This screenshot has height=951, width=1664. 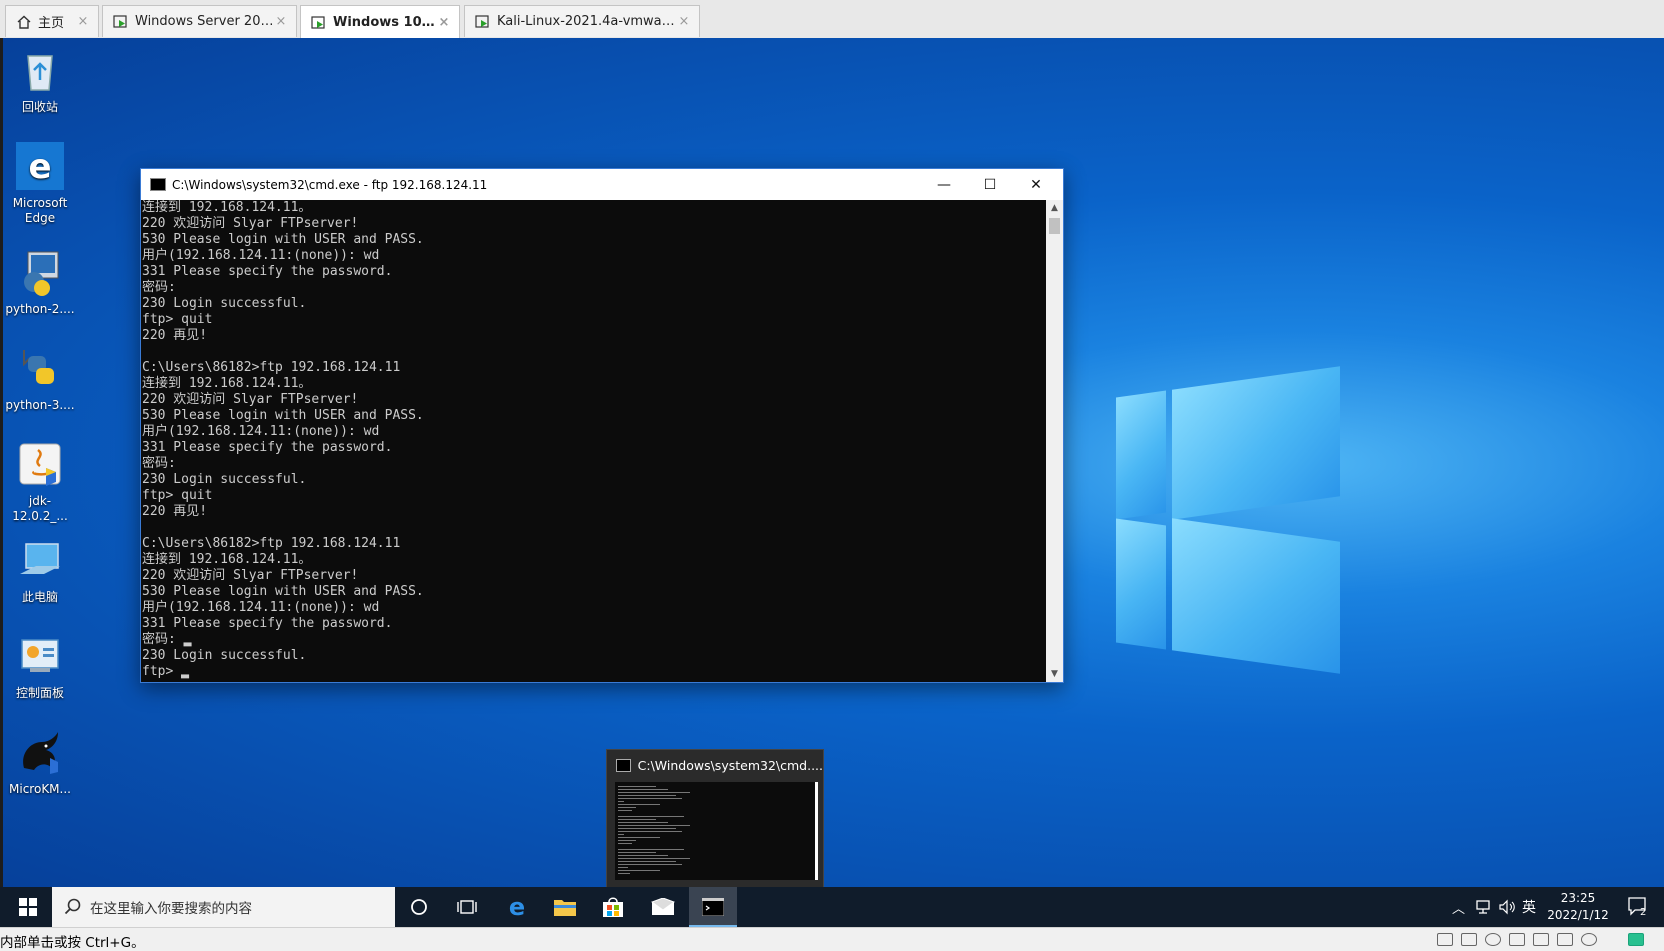 I want to click on taskbar-store-button, so click(x=613, y=907).